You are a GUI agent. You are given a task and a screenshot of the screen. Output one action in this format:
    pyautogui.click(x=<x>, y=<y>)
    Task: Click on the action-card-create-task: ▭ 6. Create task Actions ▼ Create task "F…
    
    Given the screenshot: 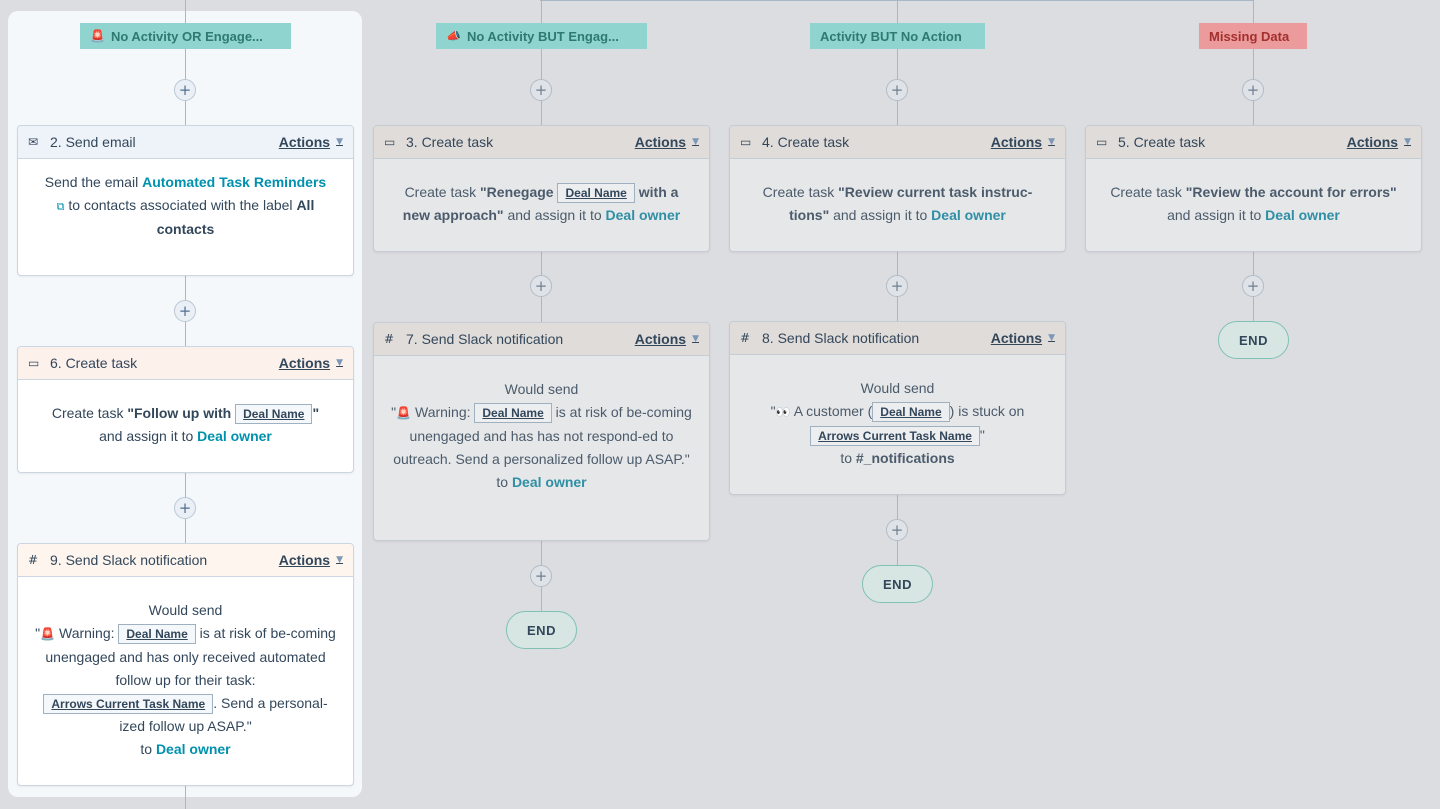 What is the action you would take?
    pyautogui.click(x=185, y=409)
    